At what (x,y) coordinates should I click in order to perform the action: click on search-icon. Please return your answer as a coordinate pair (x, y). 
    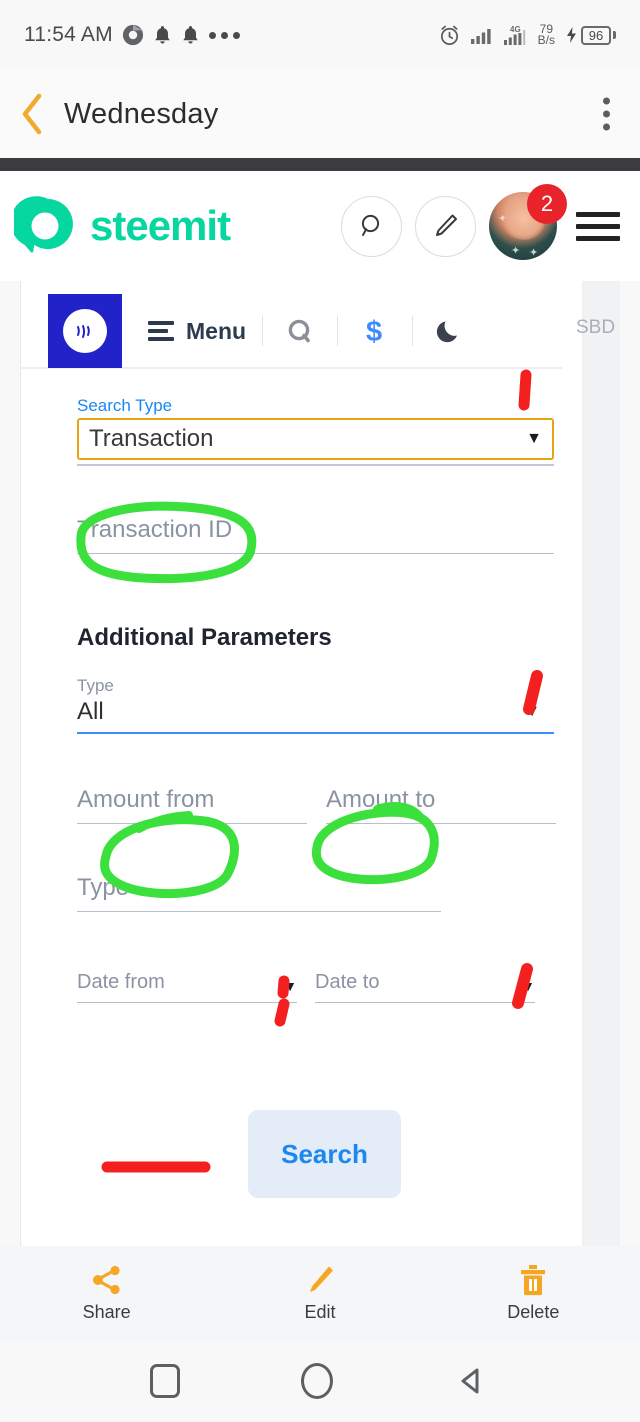
    Looking at the image, I should click on (370, 225).